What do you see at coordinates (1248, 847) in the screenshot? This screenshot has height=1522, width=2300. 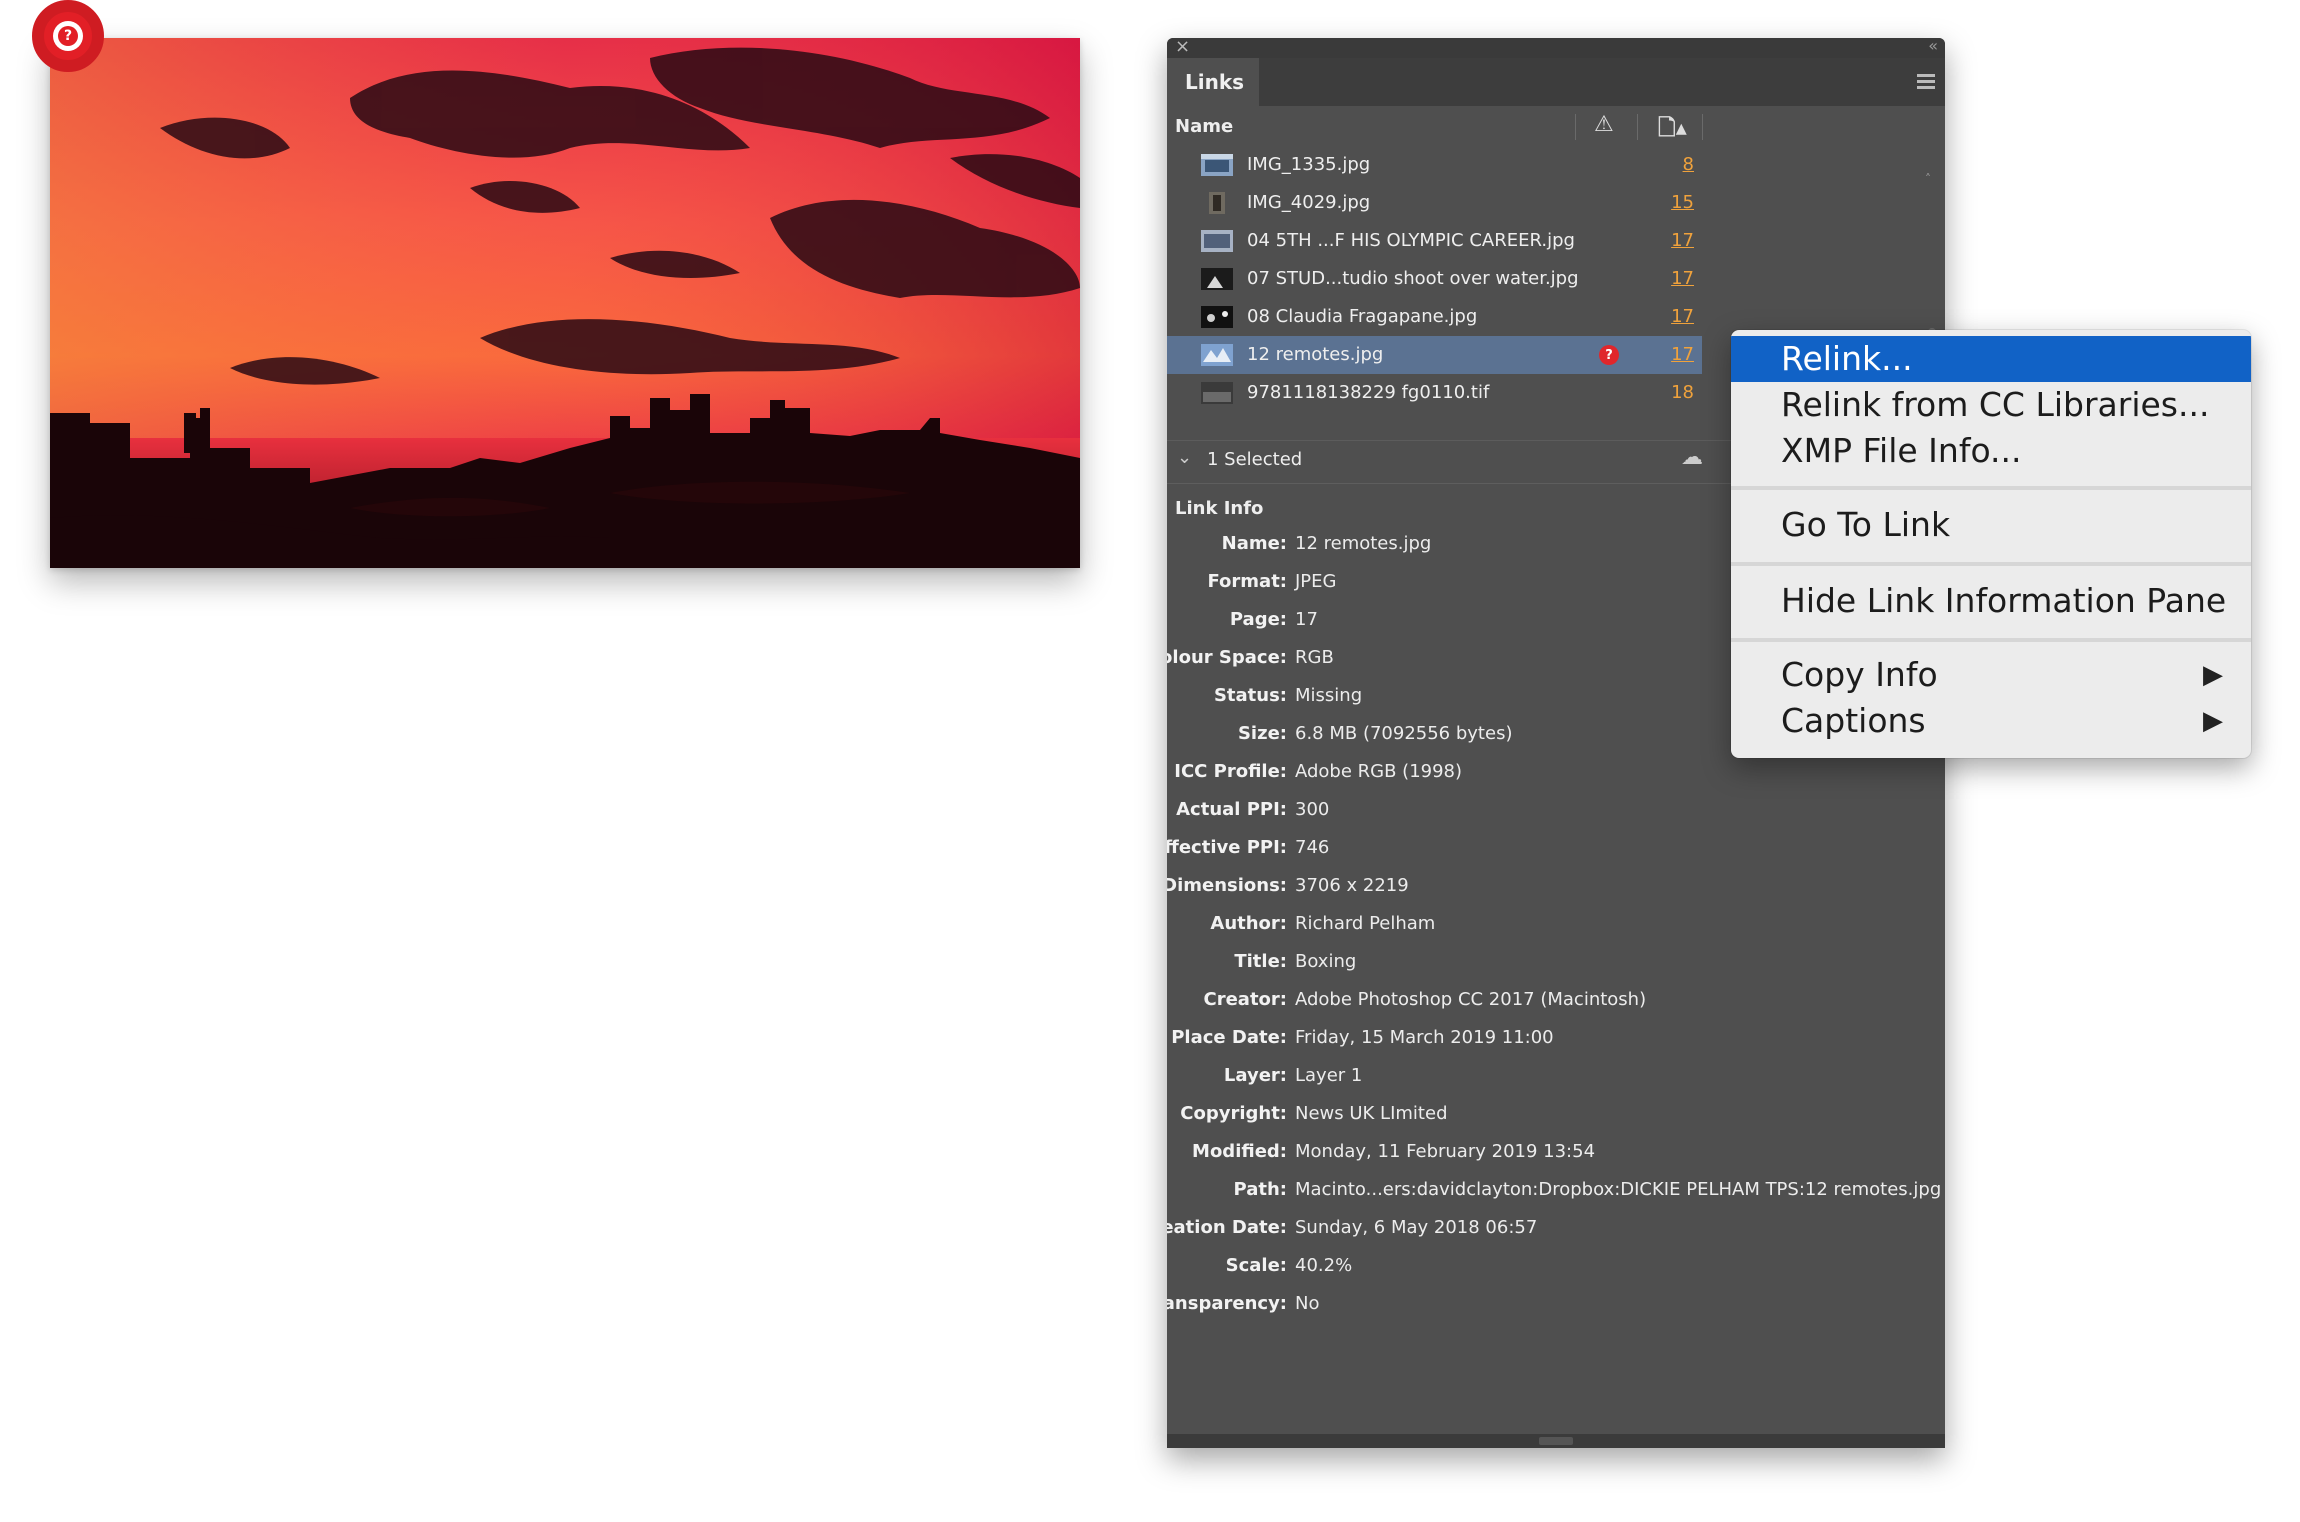 I see `info-row: Effective PPI:746` at bounding box center [1248, 847].